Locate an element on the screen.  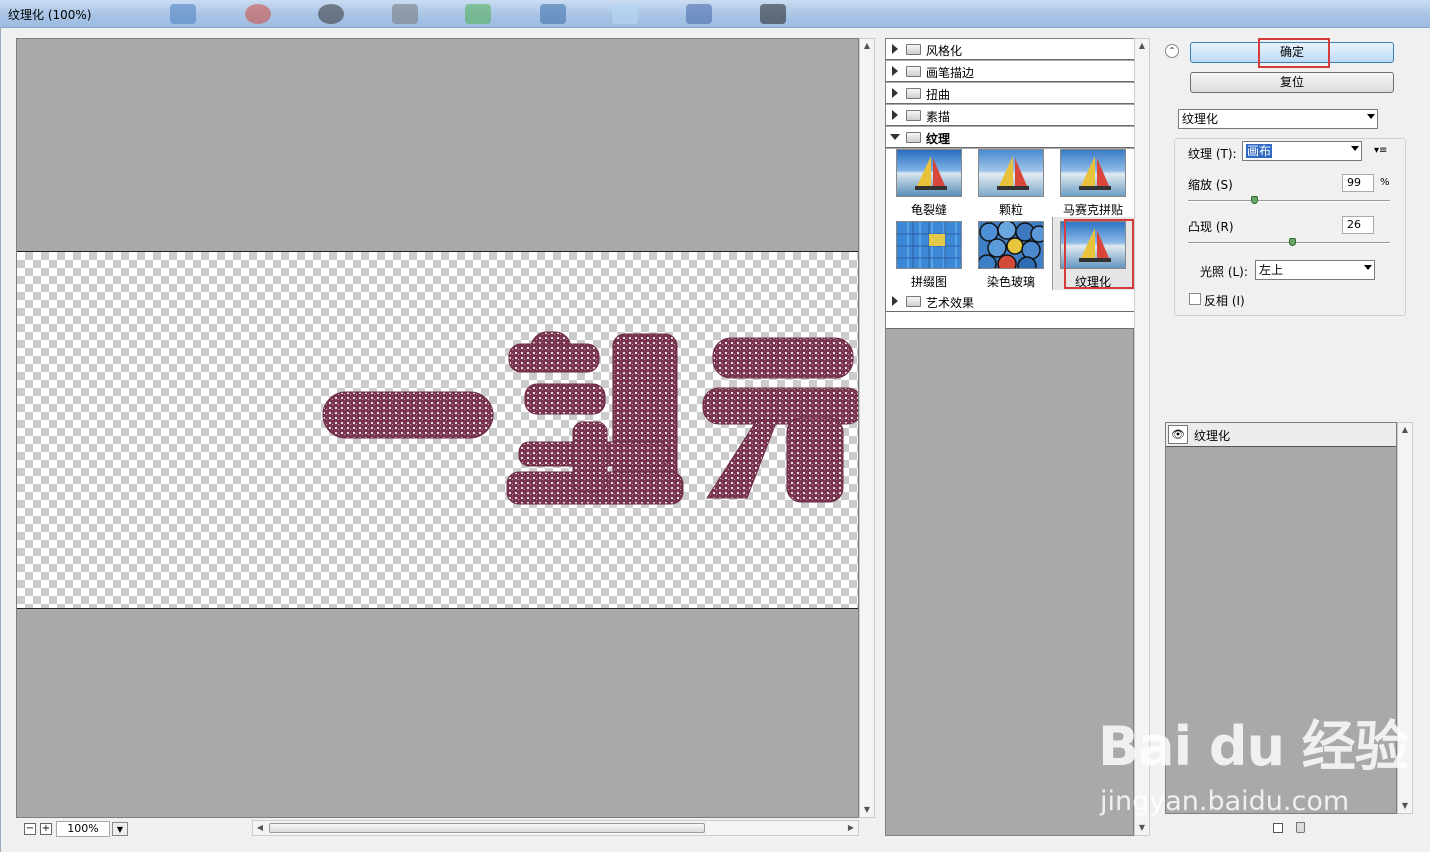
textured-text-artwork is located at coordinates (590, 418).